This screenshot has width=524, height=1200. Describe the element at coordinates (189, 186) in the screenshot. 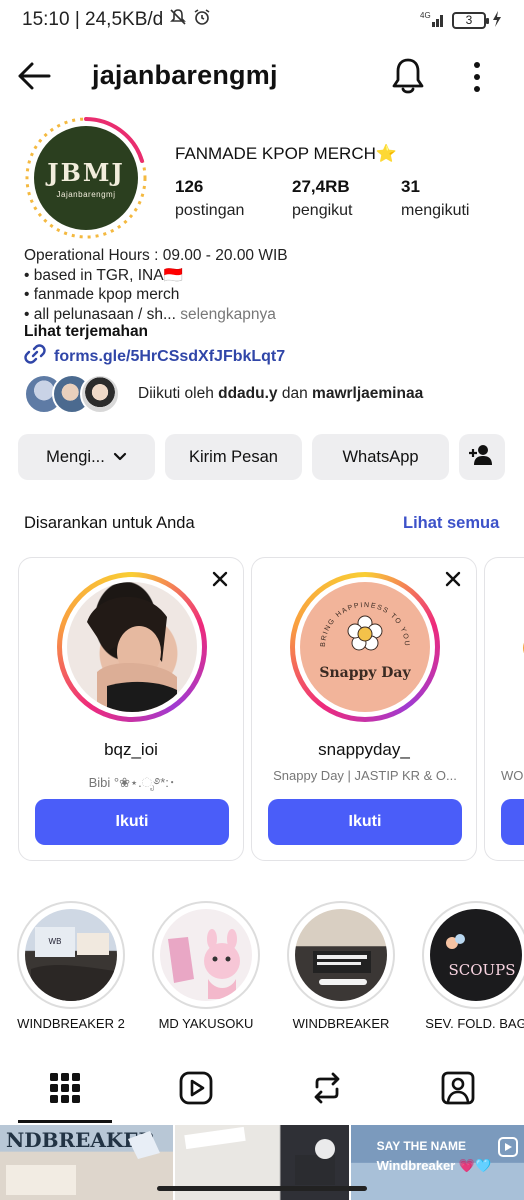

I see `posts-count: 126` at that location.